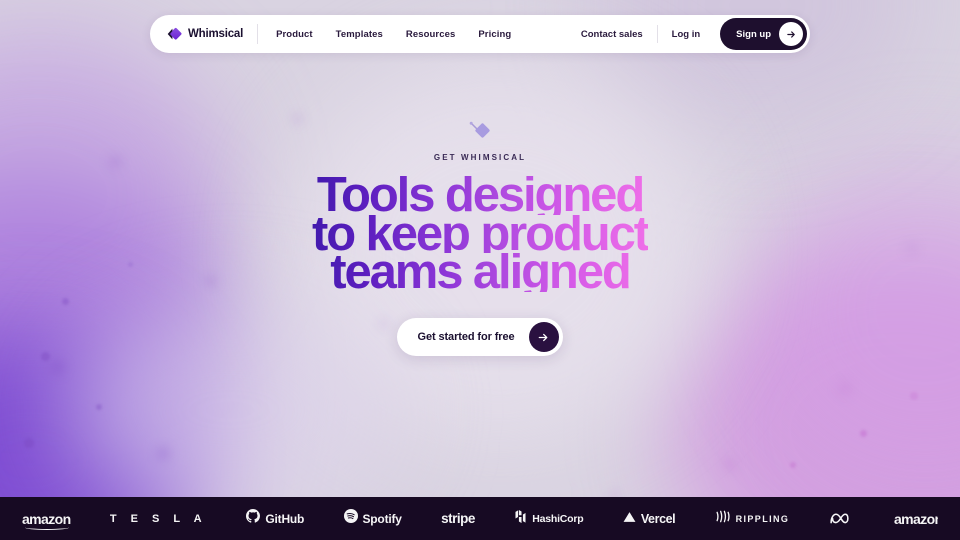 The width and height of the screenshot is (960, 540). I want to click on nav-divider, so click(657, 34).